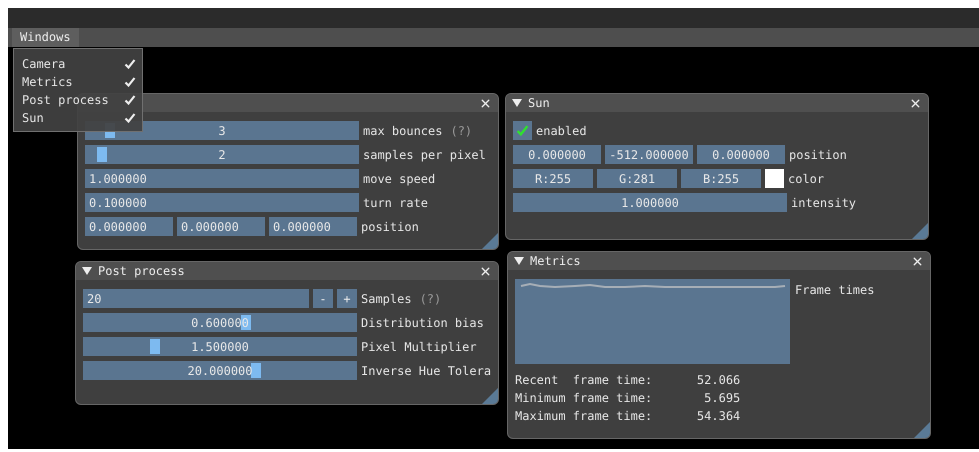  What do you see at coordinates (637, 178) in the screenshot?
I see `input-field: G:281` at bounding box center [637, 178].